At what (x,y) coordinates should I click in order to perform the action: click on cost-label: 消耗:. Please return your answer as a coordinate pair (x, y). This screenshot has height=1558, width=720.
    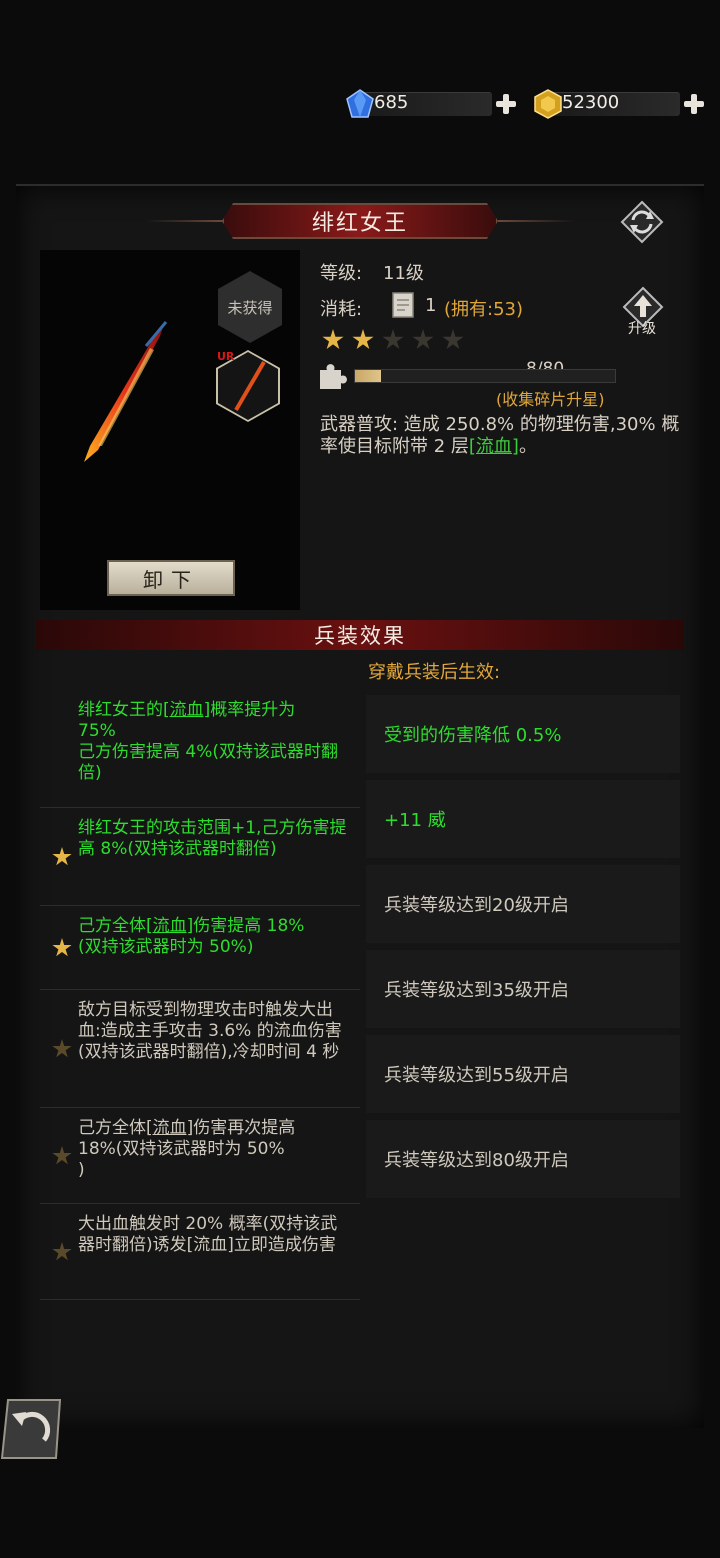
    Looking at the image, I should click on (341, 309).